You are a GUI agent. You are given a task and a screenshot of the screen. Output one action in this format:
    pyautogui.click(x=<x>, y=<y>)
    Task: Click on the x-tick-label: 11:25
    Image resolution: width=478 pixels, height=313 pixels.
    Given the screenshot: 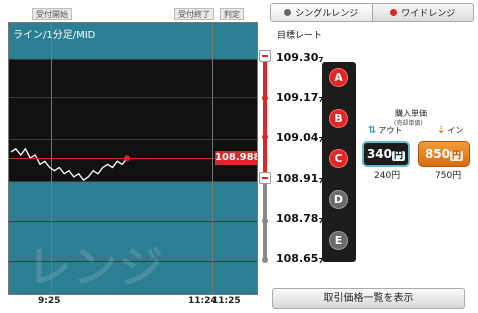 What is the action you would take?
    pyautogui.click(x=226, y=301)
    